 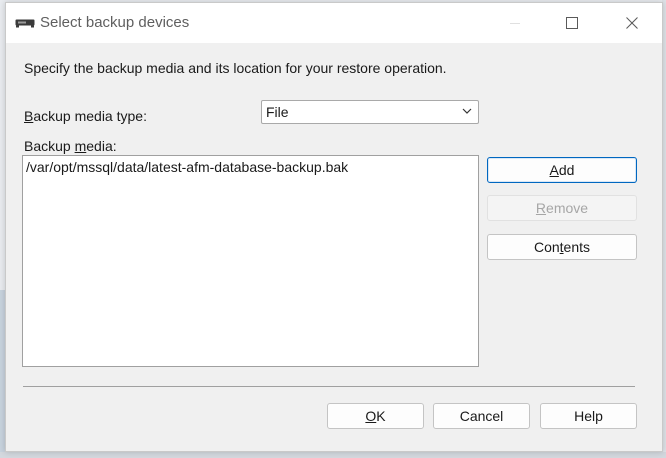 I want to click on window-title: Select backup devices, so click(x=115, y=22).